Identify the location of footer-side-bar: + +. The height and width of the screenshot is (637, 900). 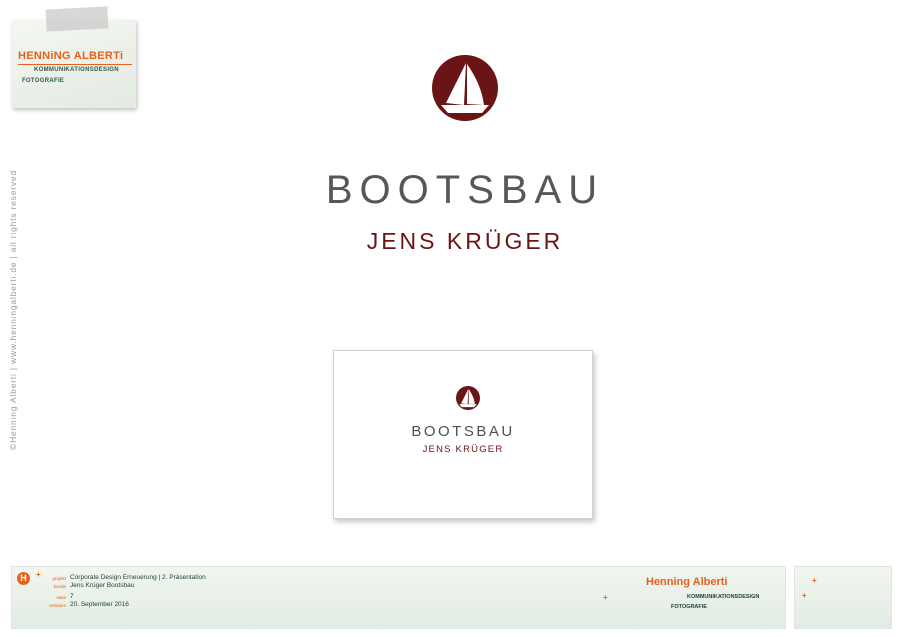
(843, 597).